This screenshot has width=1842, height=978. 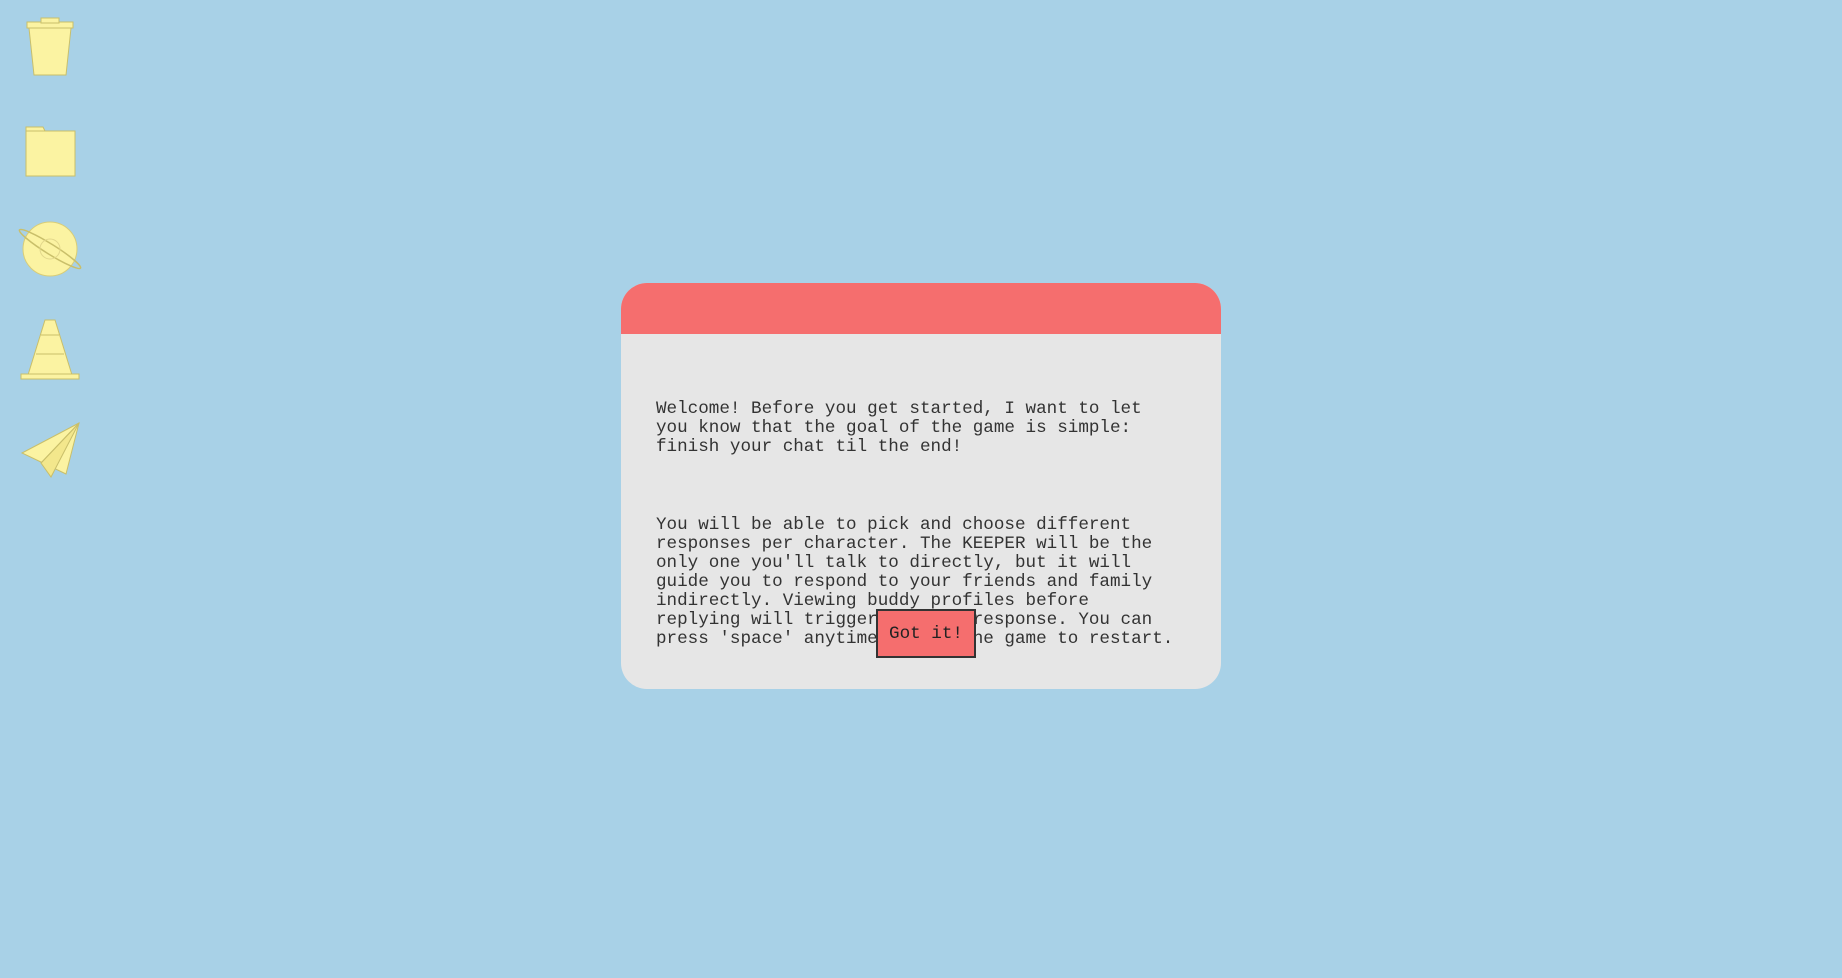 What do you see at coordinates (50, 450) in the screenshot?
I see `paper-plane-icon` at bounding box center [50, 450].